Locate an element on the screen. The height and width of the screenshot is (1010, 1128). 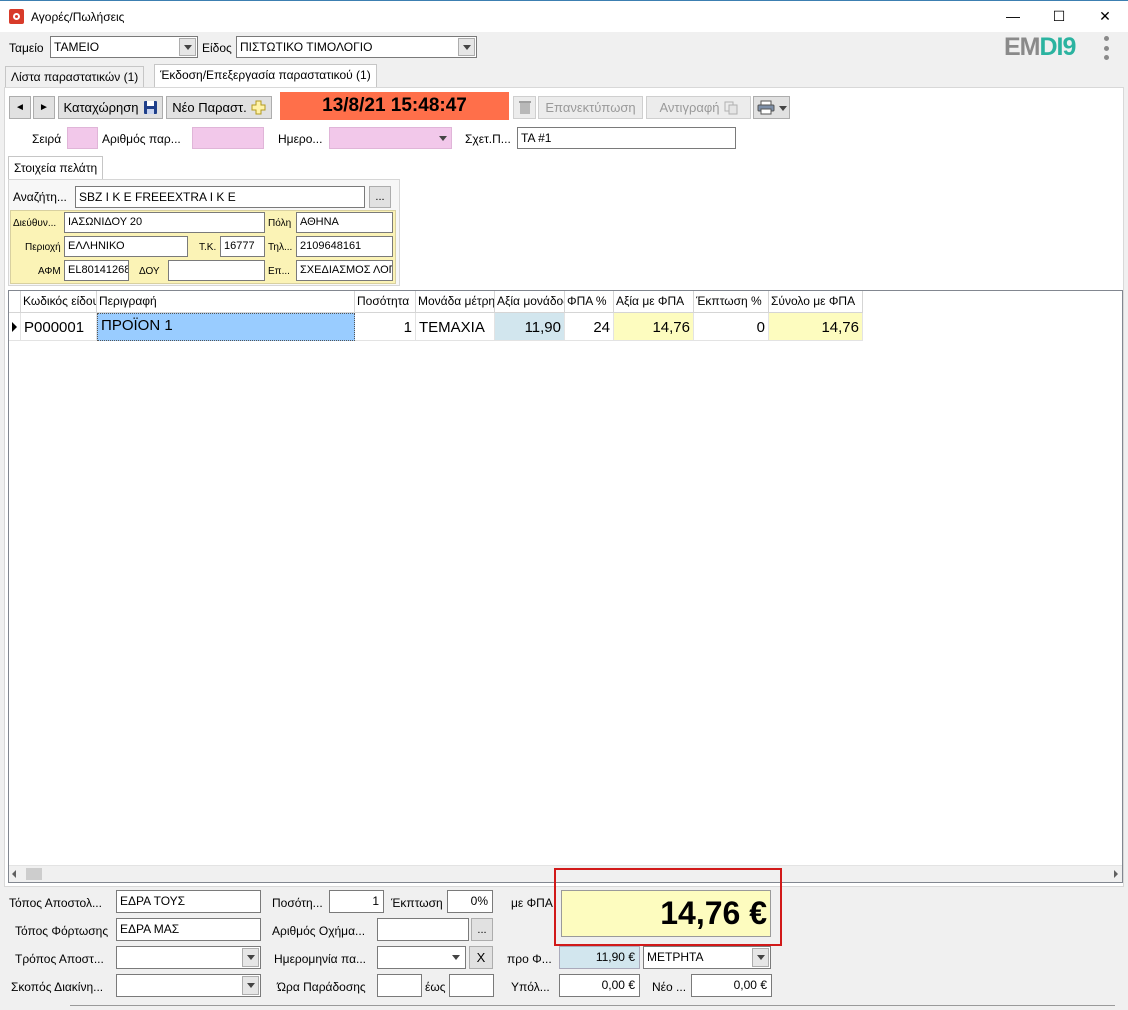
cell-quantity: 1 is located at coordinates (385, 327).